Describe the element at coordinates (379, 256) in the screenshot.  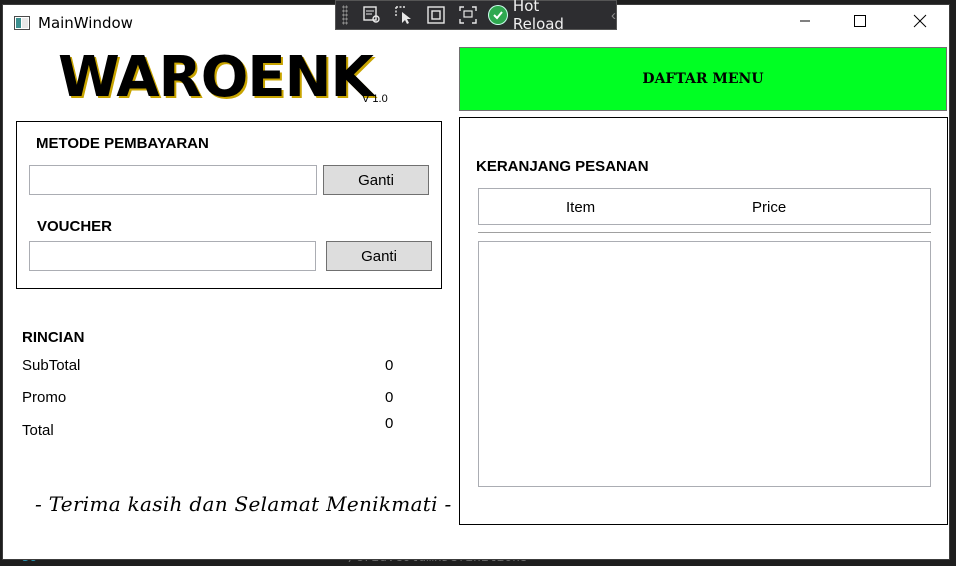
I see `change-voucher-button: Ganti` at that location.